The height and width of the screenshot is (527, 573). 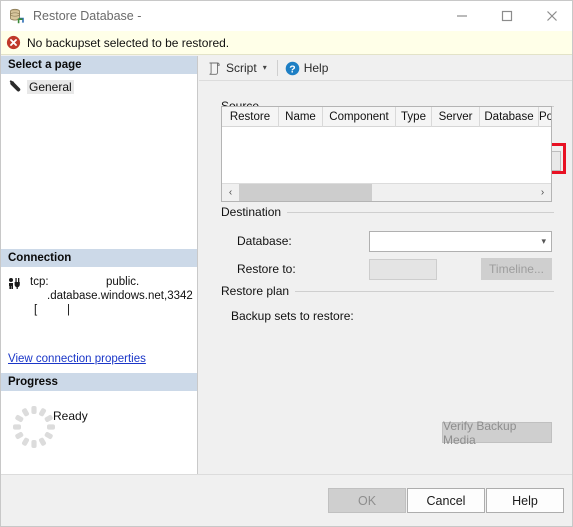 I want to click on error-banner: No backupset selected to be restored., so click(x=286, y=43).